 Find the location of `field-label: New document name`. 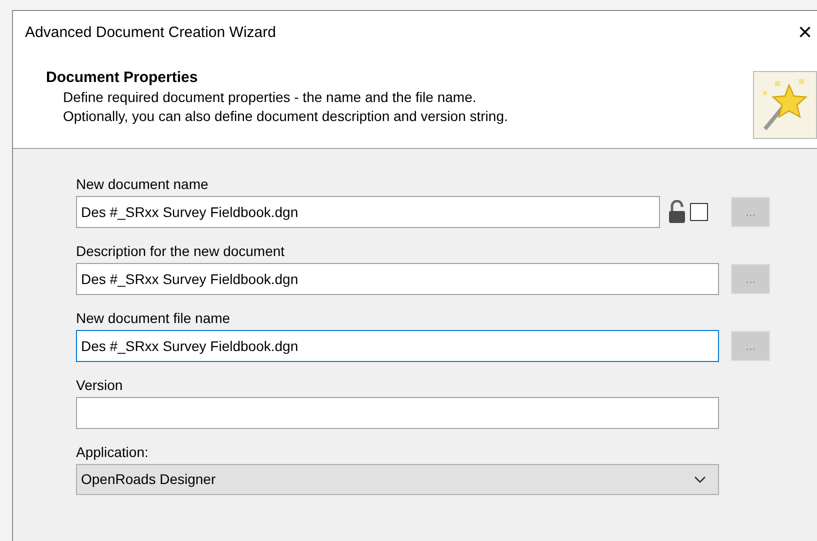

field-label: New document name is located at coordinates (143, 184).